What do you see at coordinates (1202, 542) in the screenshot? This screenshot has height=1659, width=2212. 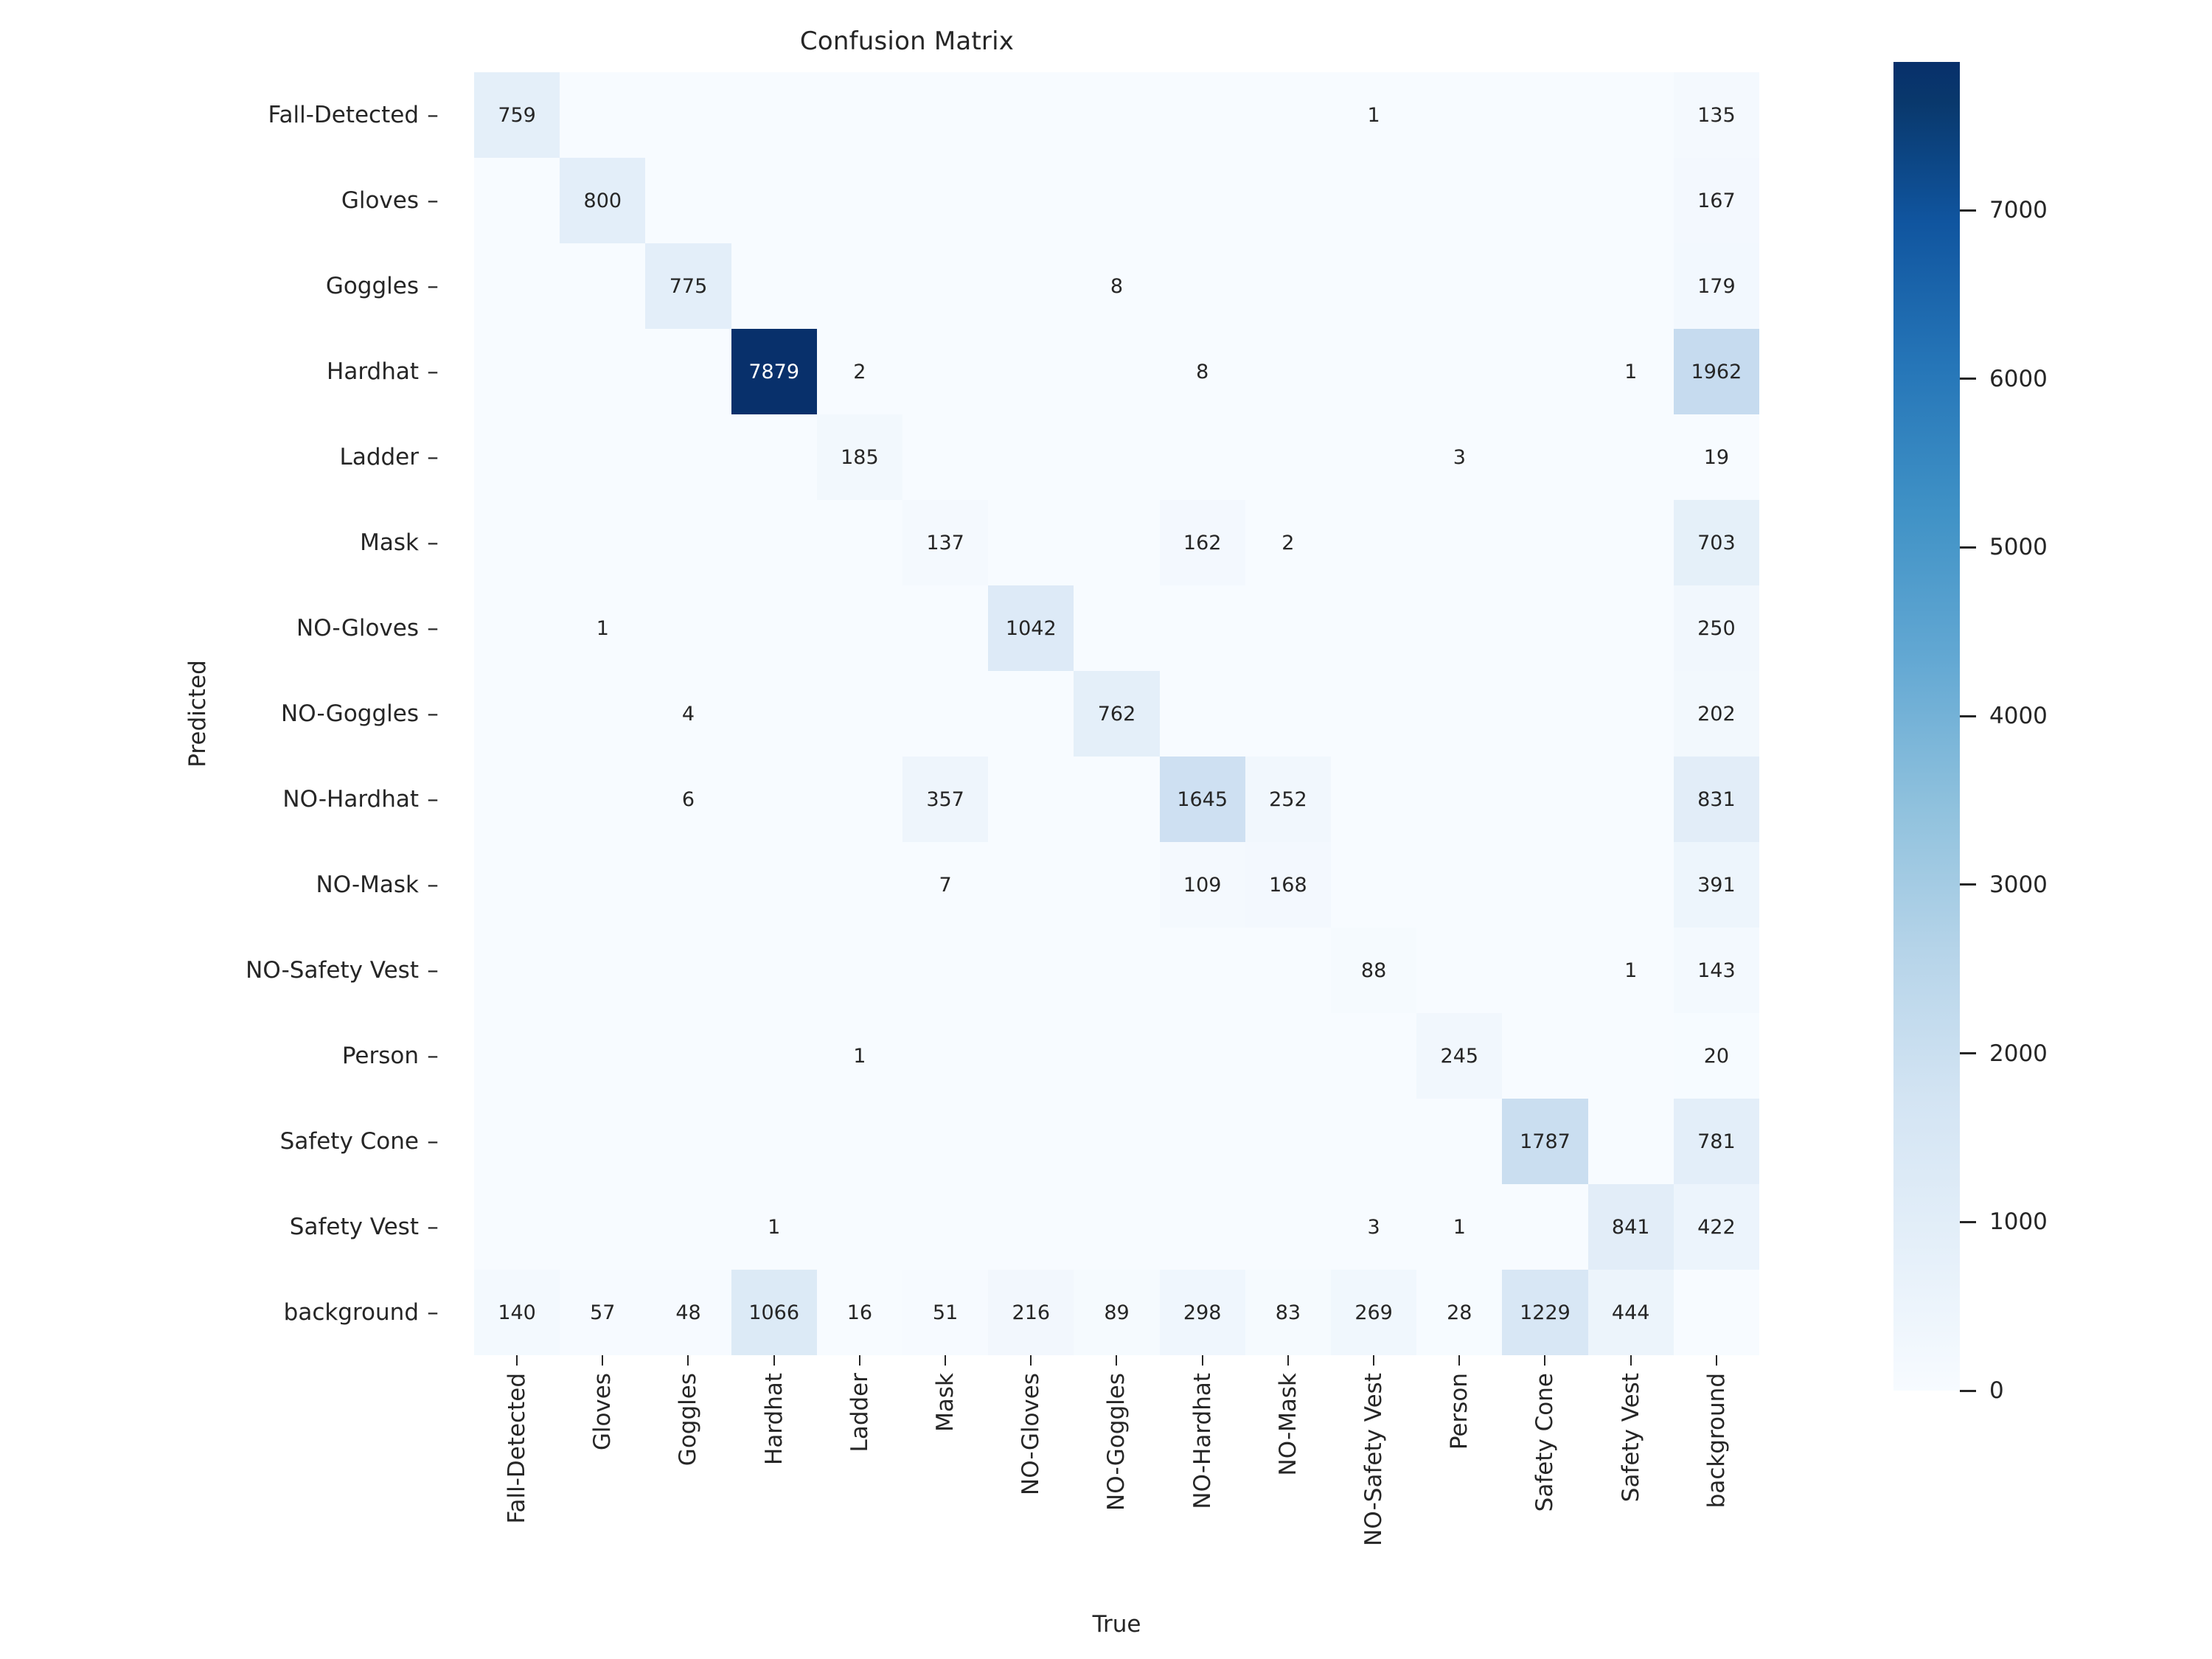 I see `matrix-cell-value: 162` at bounding box center [1202, 542].